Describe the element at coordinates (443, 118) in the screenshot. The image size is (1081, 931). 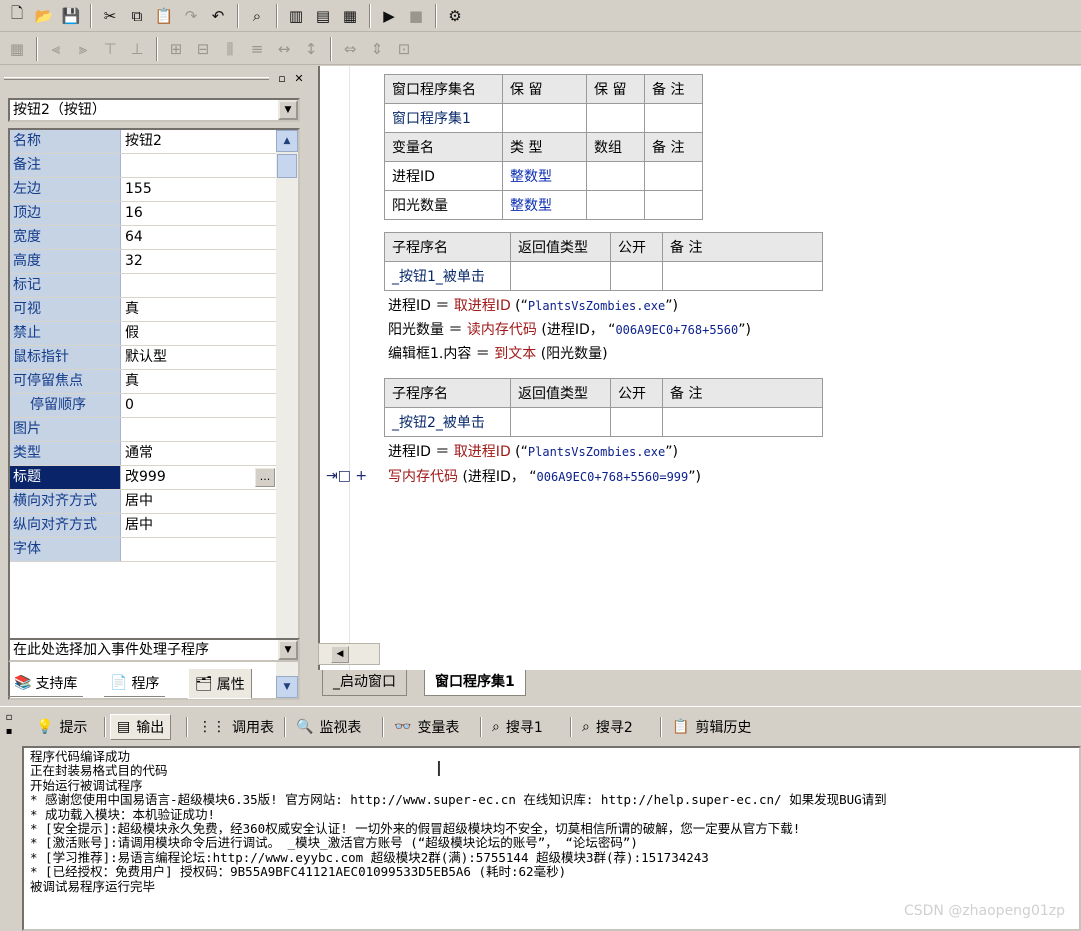
I see `assembly-name: 窗口程序集1` at that location.